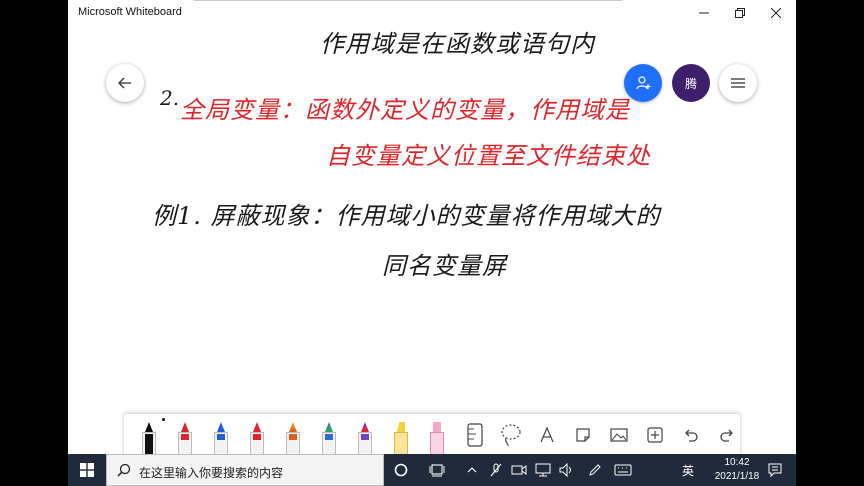  What do you see at coordinates (211, 473) in the screenshot?
I see `search-placeholder: 在这里输入你要搜索的内容` at bounding box center [211, 473].